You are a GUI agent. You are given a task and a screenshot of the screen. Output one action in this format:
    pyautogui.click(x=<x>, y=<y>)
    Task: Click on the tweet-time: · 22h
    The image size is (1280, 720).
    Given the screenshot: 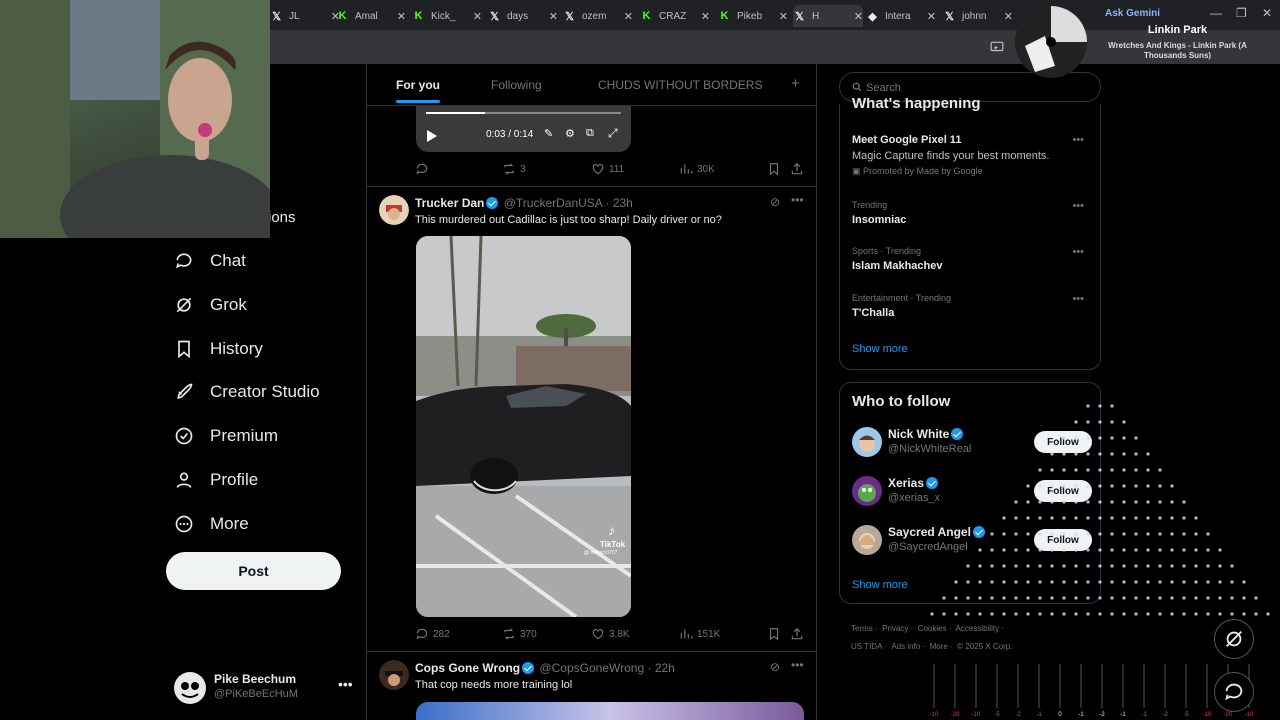 What is the action you would take?
    pyautogui.click(x=660, y=668)
    